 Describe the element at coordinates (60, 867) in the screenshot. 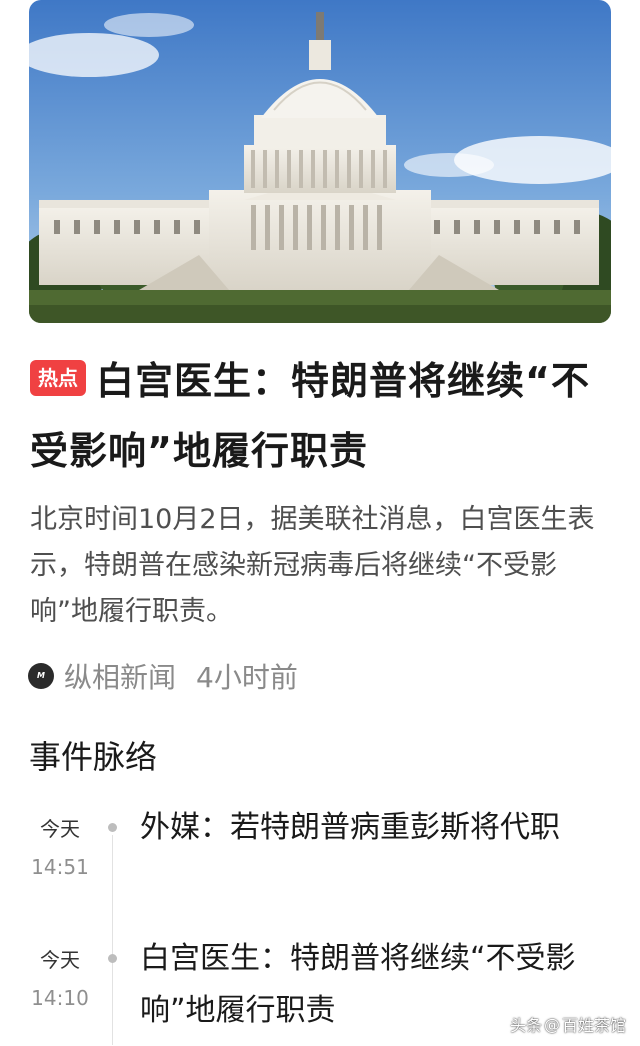

I see `timeline-item-time: 14:51` at that location.